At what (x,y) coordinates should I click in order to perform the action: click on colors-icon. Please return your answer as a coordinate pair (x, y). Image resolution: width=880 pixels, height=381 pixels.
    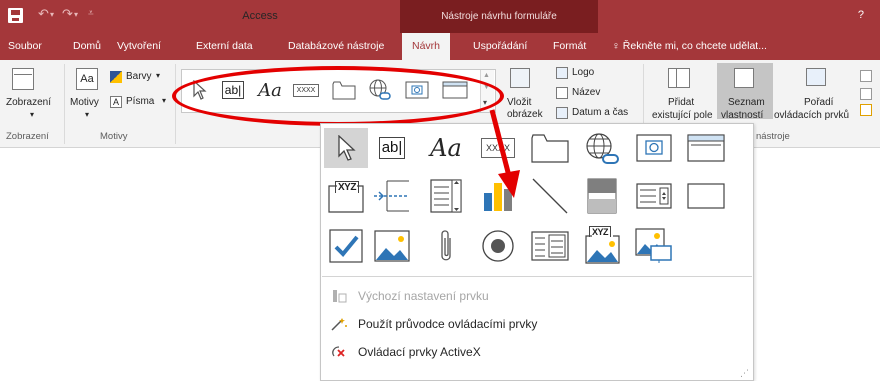
    Looking at the image, I should click on (116, 77).